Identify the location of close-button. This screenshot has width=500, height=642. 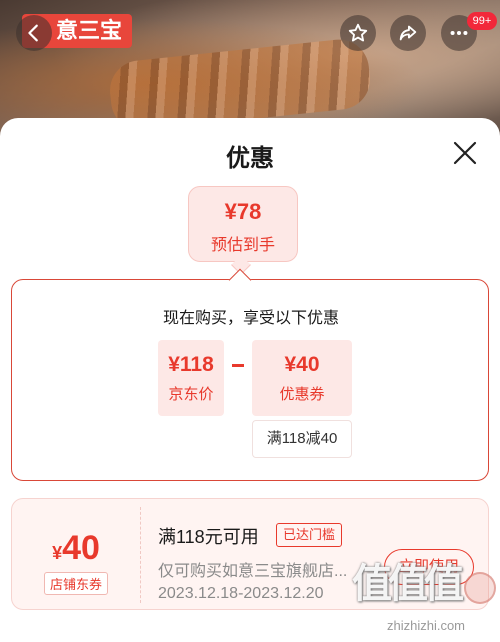
(465, 153).